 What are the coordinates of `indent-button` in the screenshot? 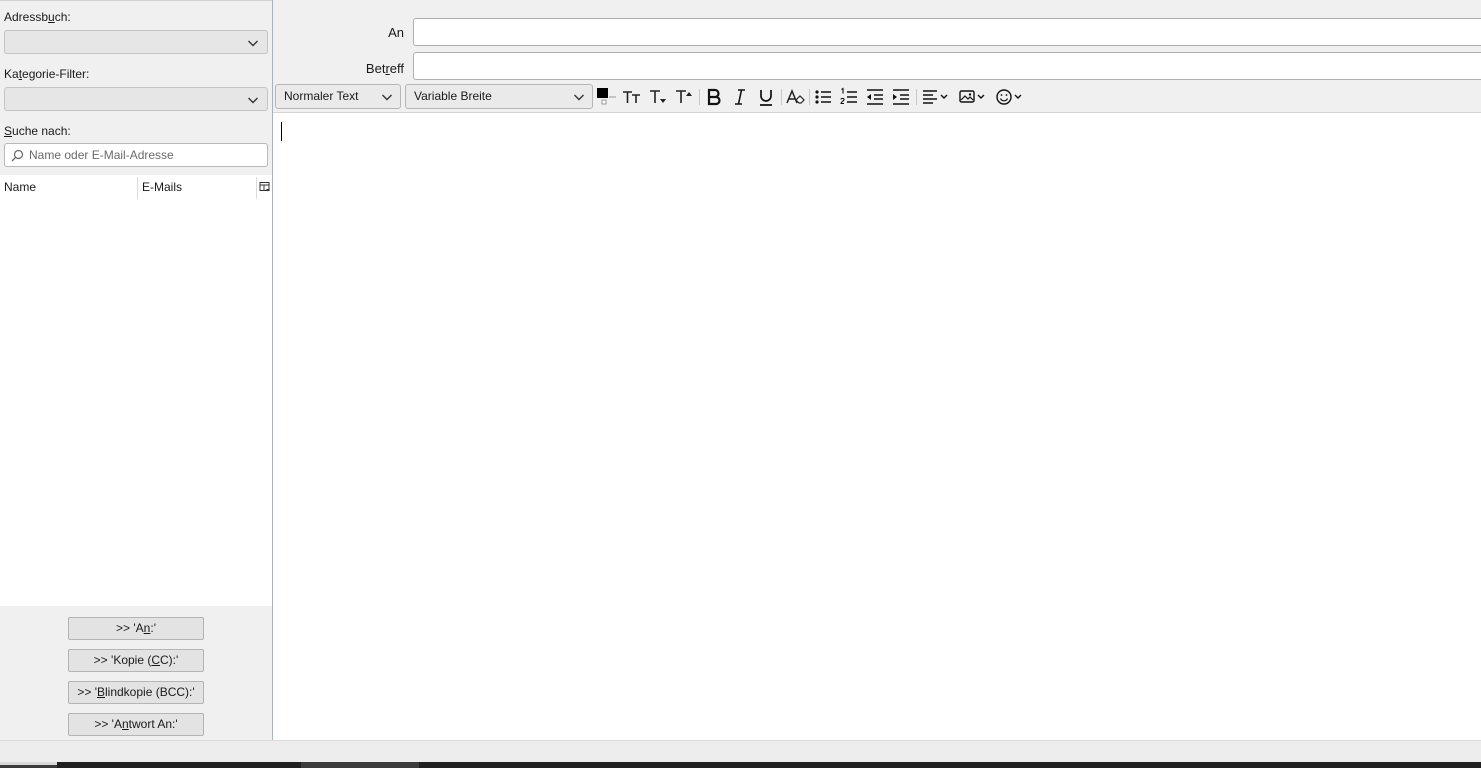 It's located at (901, 97).